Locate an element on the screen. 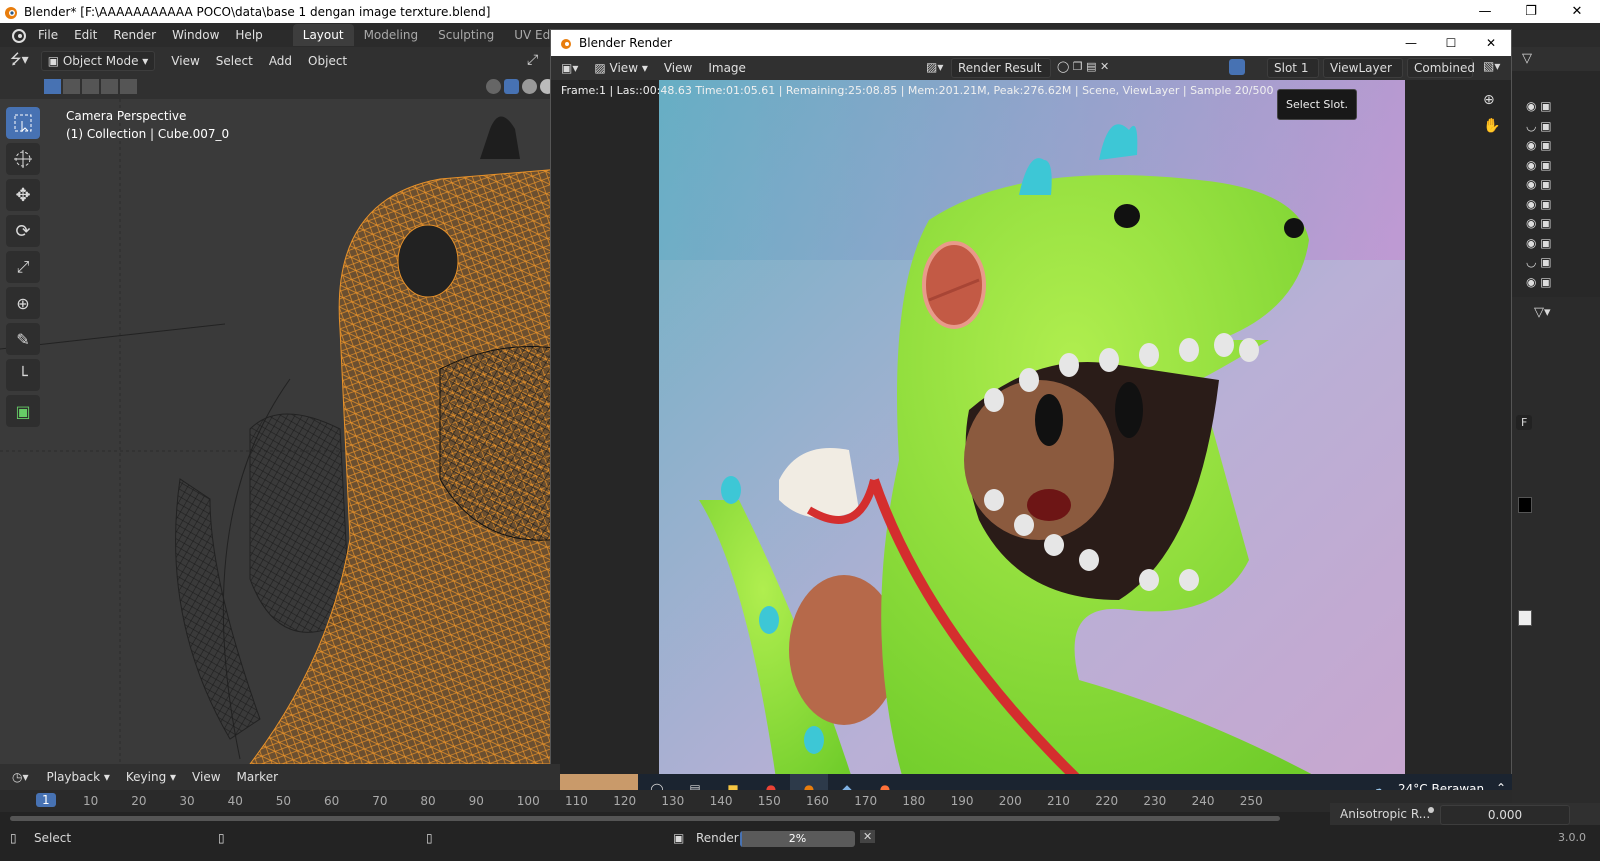 This screenshot has height=861, width=1600. rw-close-icon: ✕ is located at coordinates (1491, 43).